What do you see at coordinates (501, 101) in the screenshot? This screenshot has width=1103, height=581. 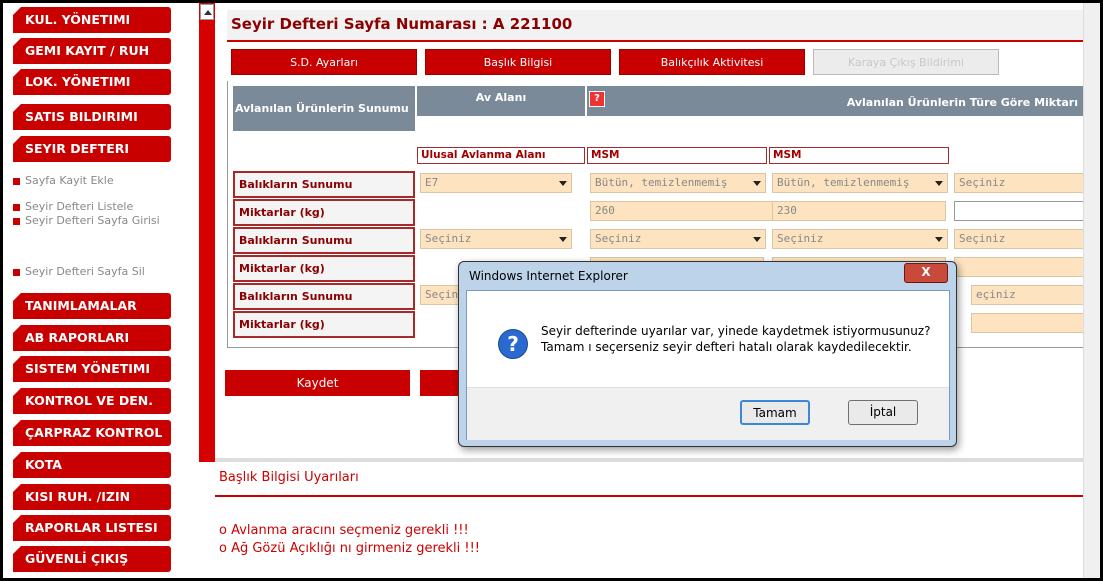 I see `grid-header-area: Av Alanı` at bounding box center [501, 101].